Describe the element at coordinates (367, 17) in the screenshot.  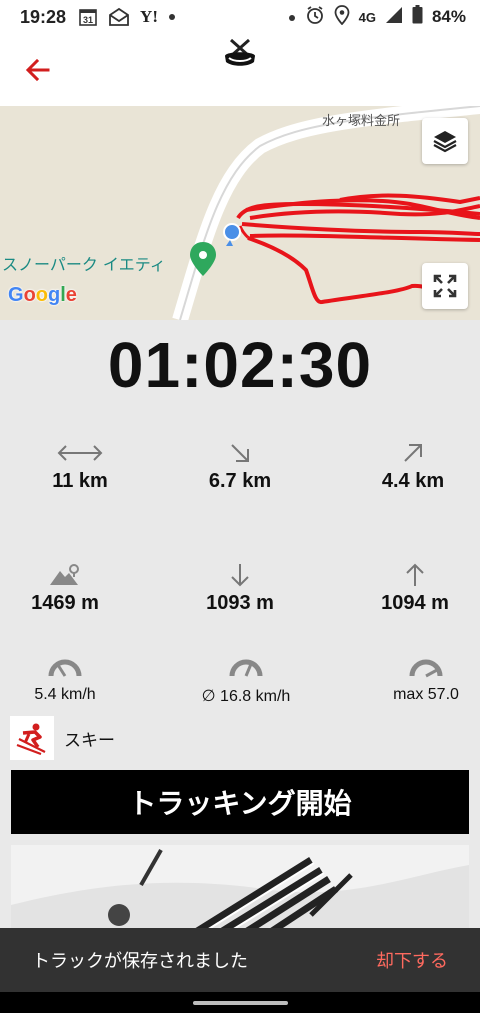
I see `network-type: 4G` at that location.